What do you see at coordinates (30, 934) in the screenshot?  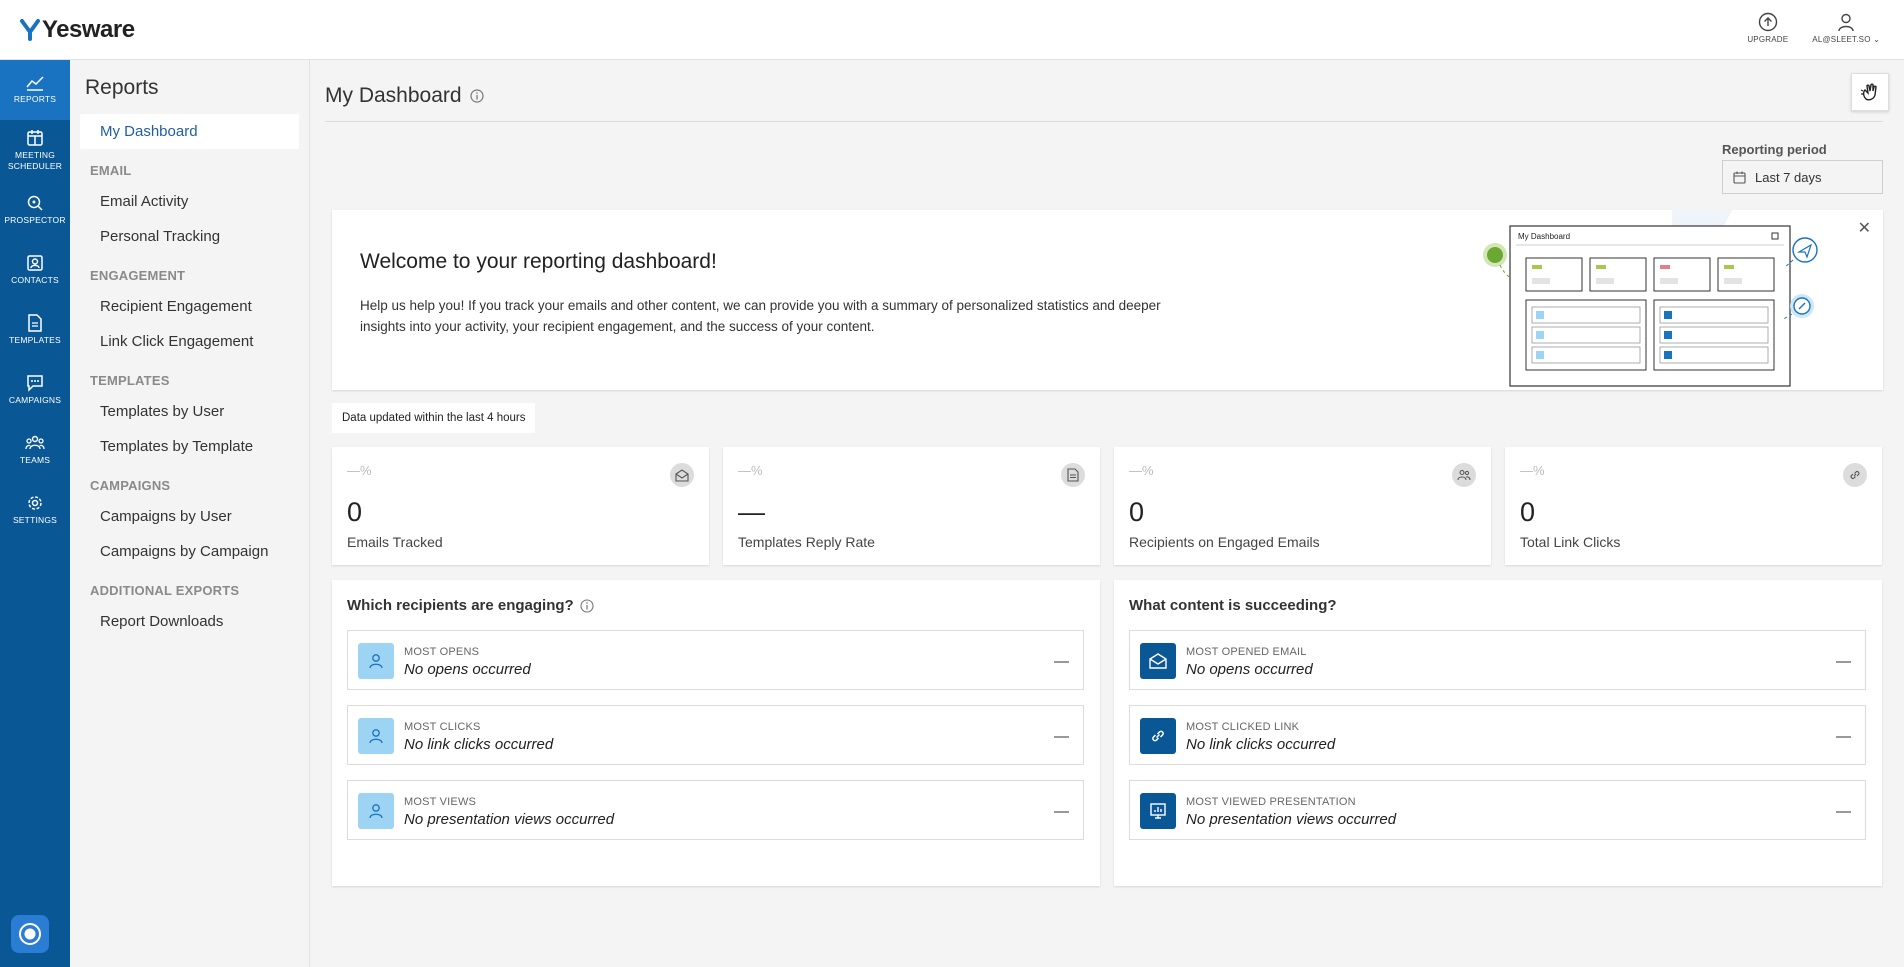 I see `assistant-launcher-button` at bounding box center [30, 934].